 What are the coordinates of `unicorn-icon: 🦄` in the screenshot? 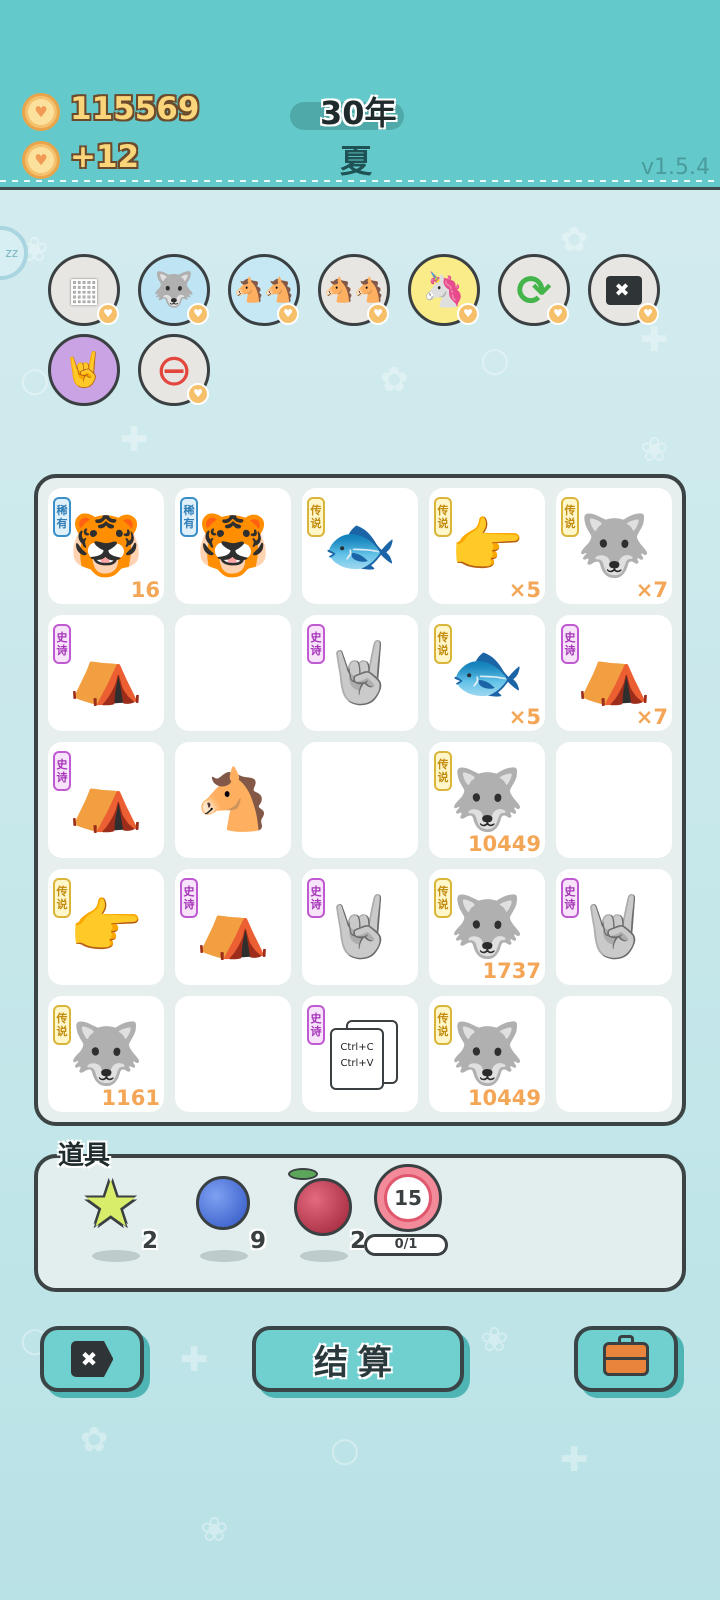 It's located at (444, 290).